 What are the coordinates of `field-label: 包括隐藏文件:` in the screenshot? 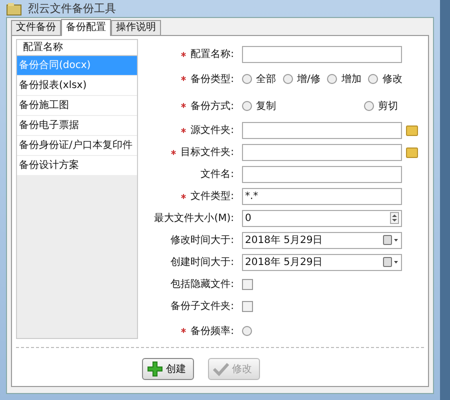 It's located at (202, 284).